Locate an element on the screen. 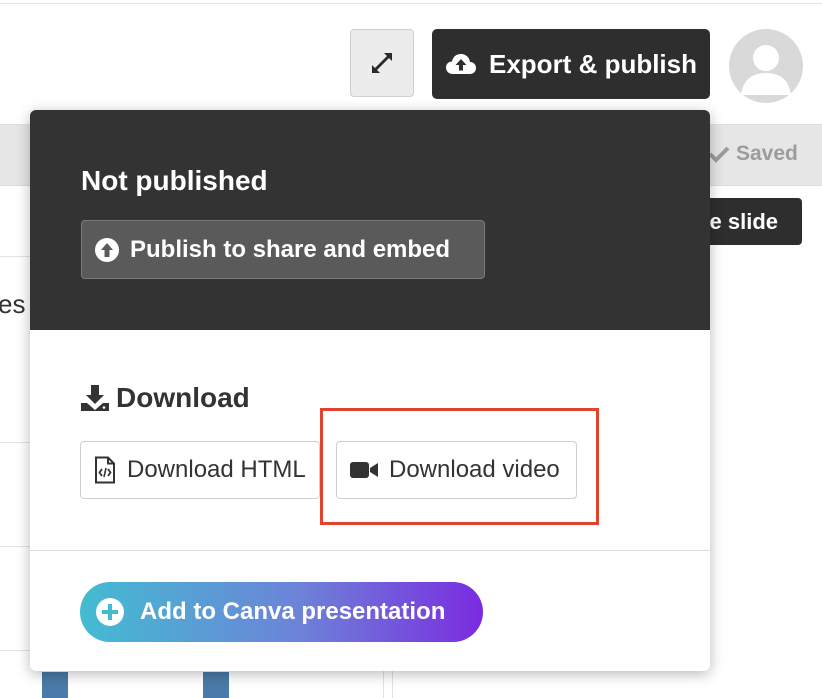  saved-label: Saved is located at coordinates (767, 153).